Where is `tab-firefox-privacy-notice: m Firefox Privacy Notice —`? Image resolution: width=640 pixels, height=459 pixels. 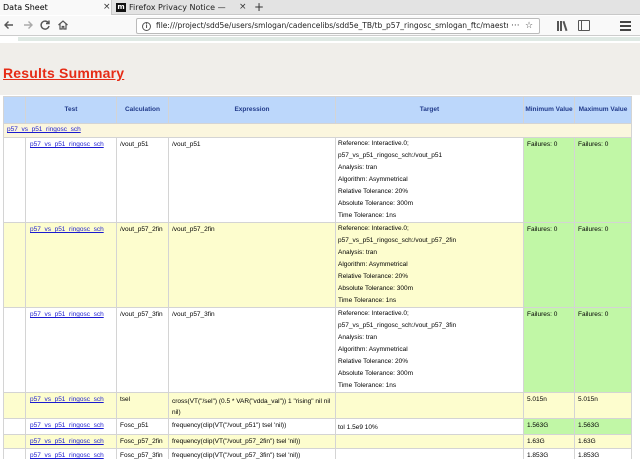
tab-firefox-privacy-notice: m Firefox Privacy Notice — is located at coordinates (183, 7).